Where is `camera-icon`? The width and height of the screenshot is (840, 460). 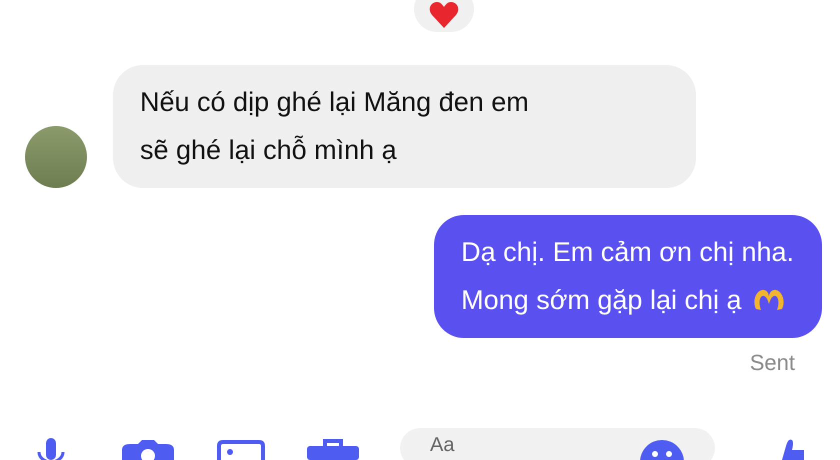 camera-icon is located at coordinates (148, 450).